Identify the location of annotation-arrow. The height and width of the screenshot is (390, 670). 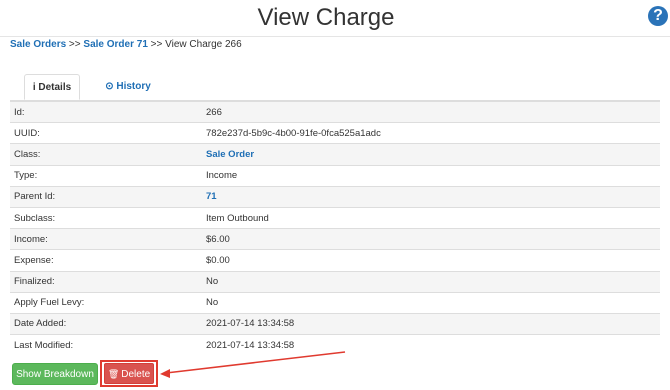
(253, 364).